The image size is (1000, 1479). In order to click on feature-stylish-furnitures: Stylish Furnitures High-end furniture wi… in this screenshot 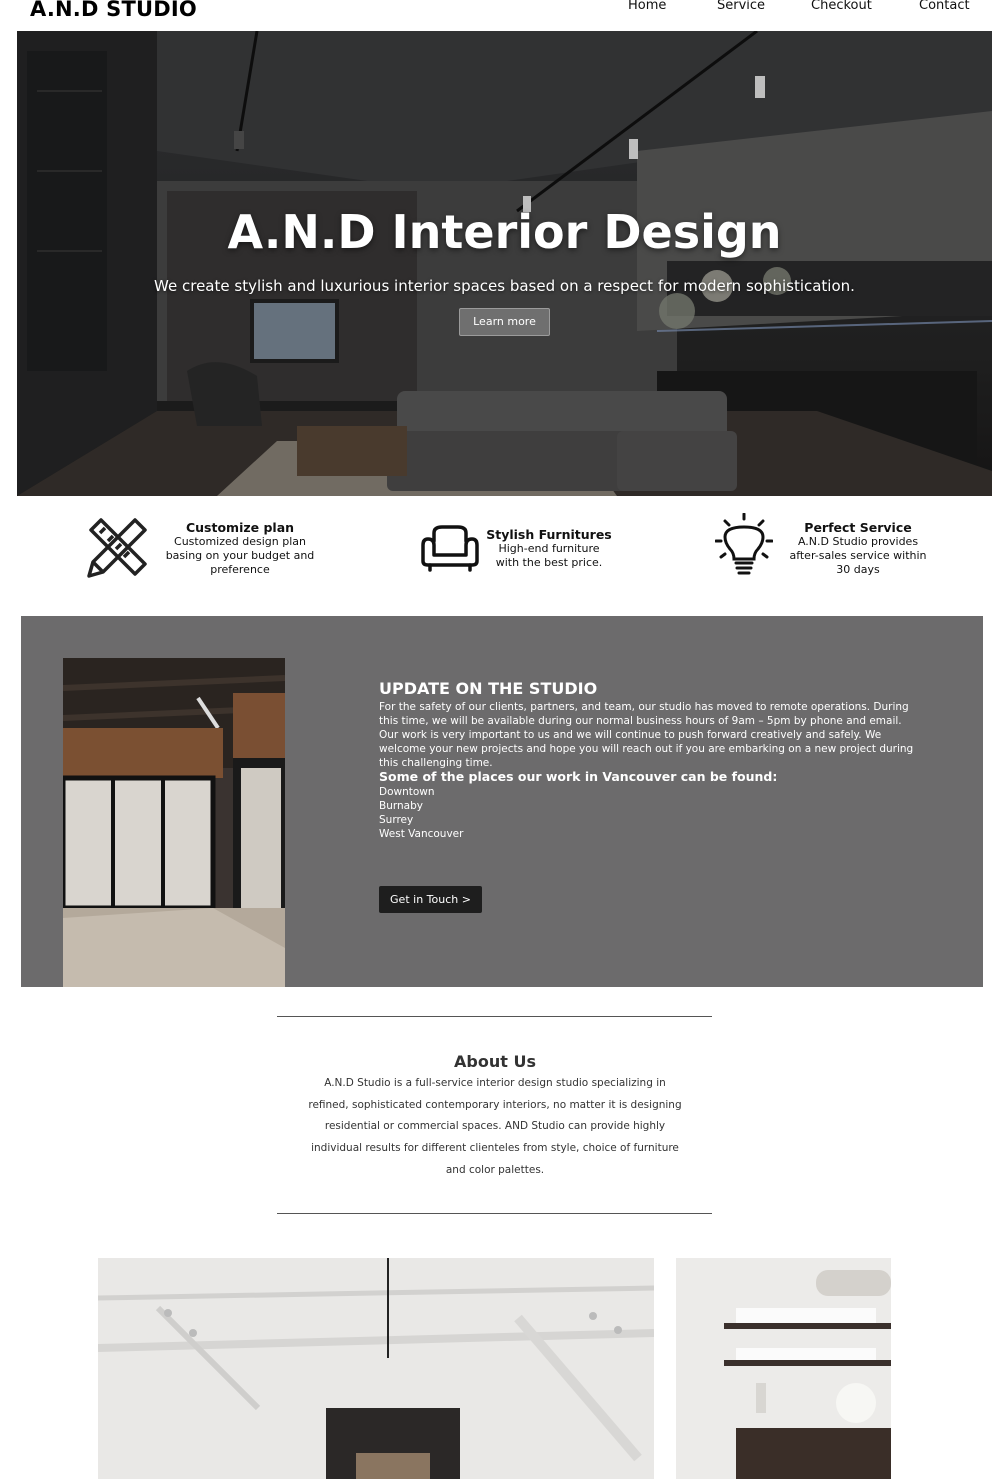, I will do `click(549, 548)`.